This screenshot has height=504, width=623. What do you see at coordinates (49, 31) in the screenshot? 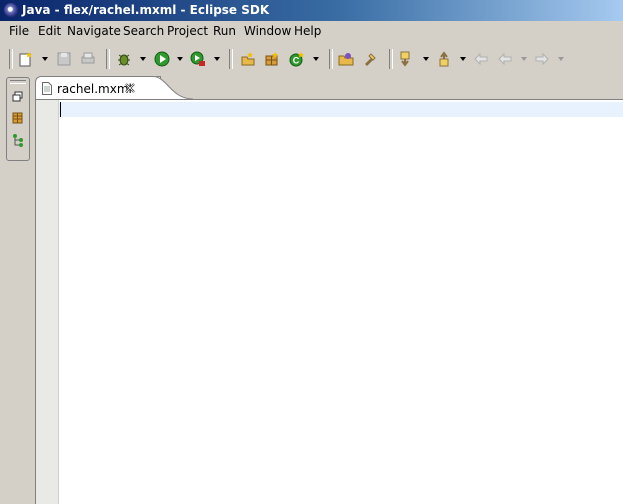
I see `menu-edit: Edit` at bounding box center [49, 31].